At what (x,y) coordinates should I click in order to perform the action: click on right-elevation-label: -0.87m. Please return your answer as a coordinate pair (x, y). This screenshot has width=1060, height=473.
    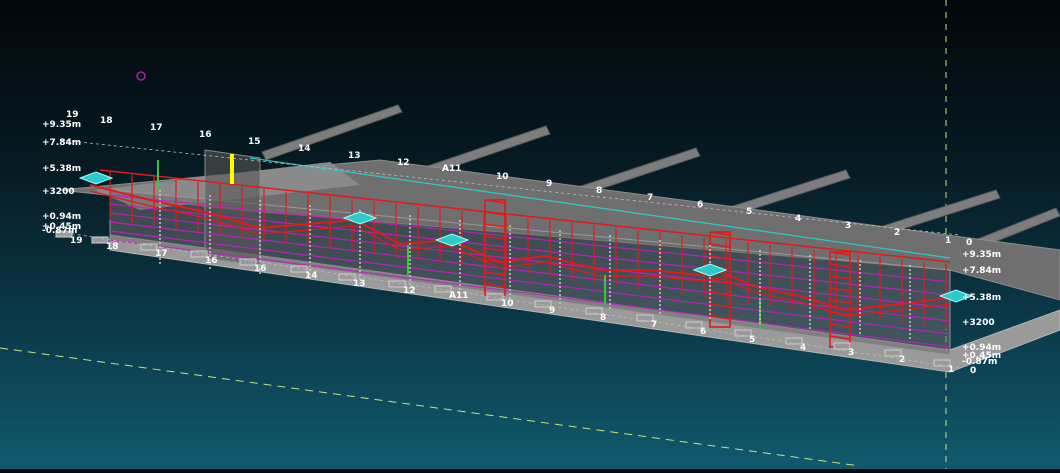
    Looking at the image, I should click on (979, 362).